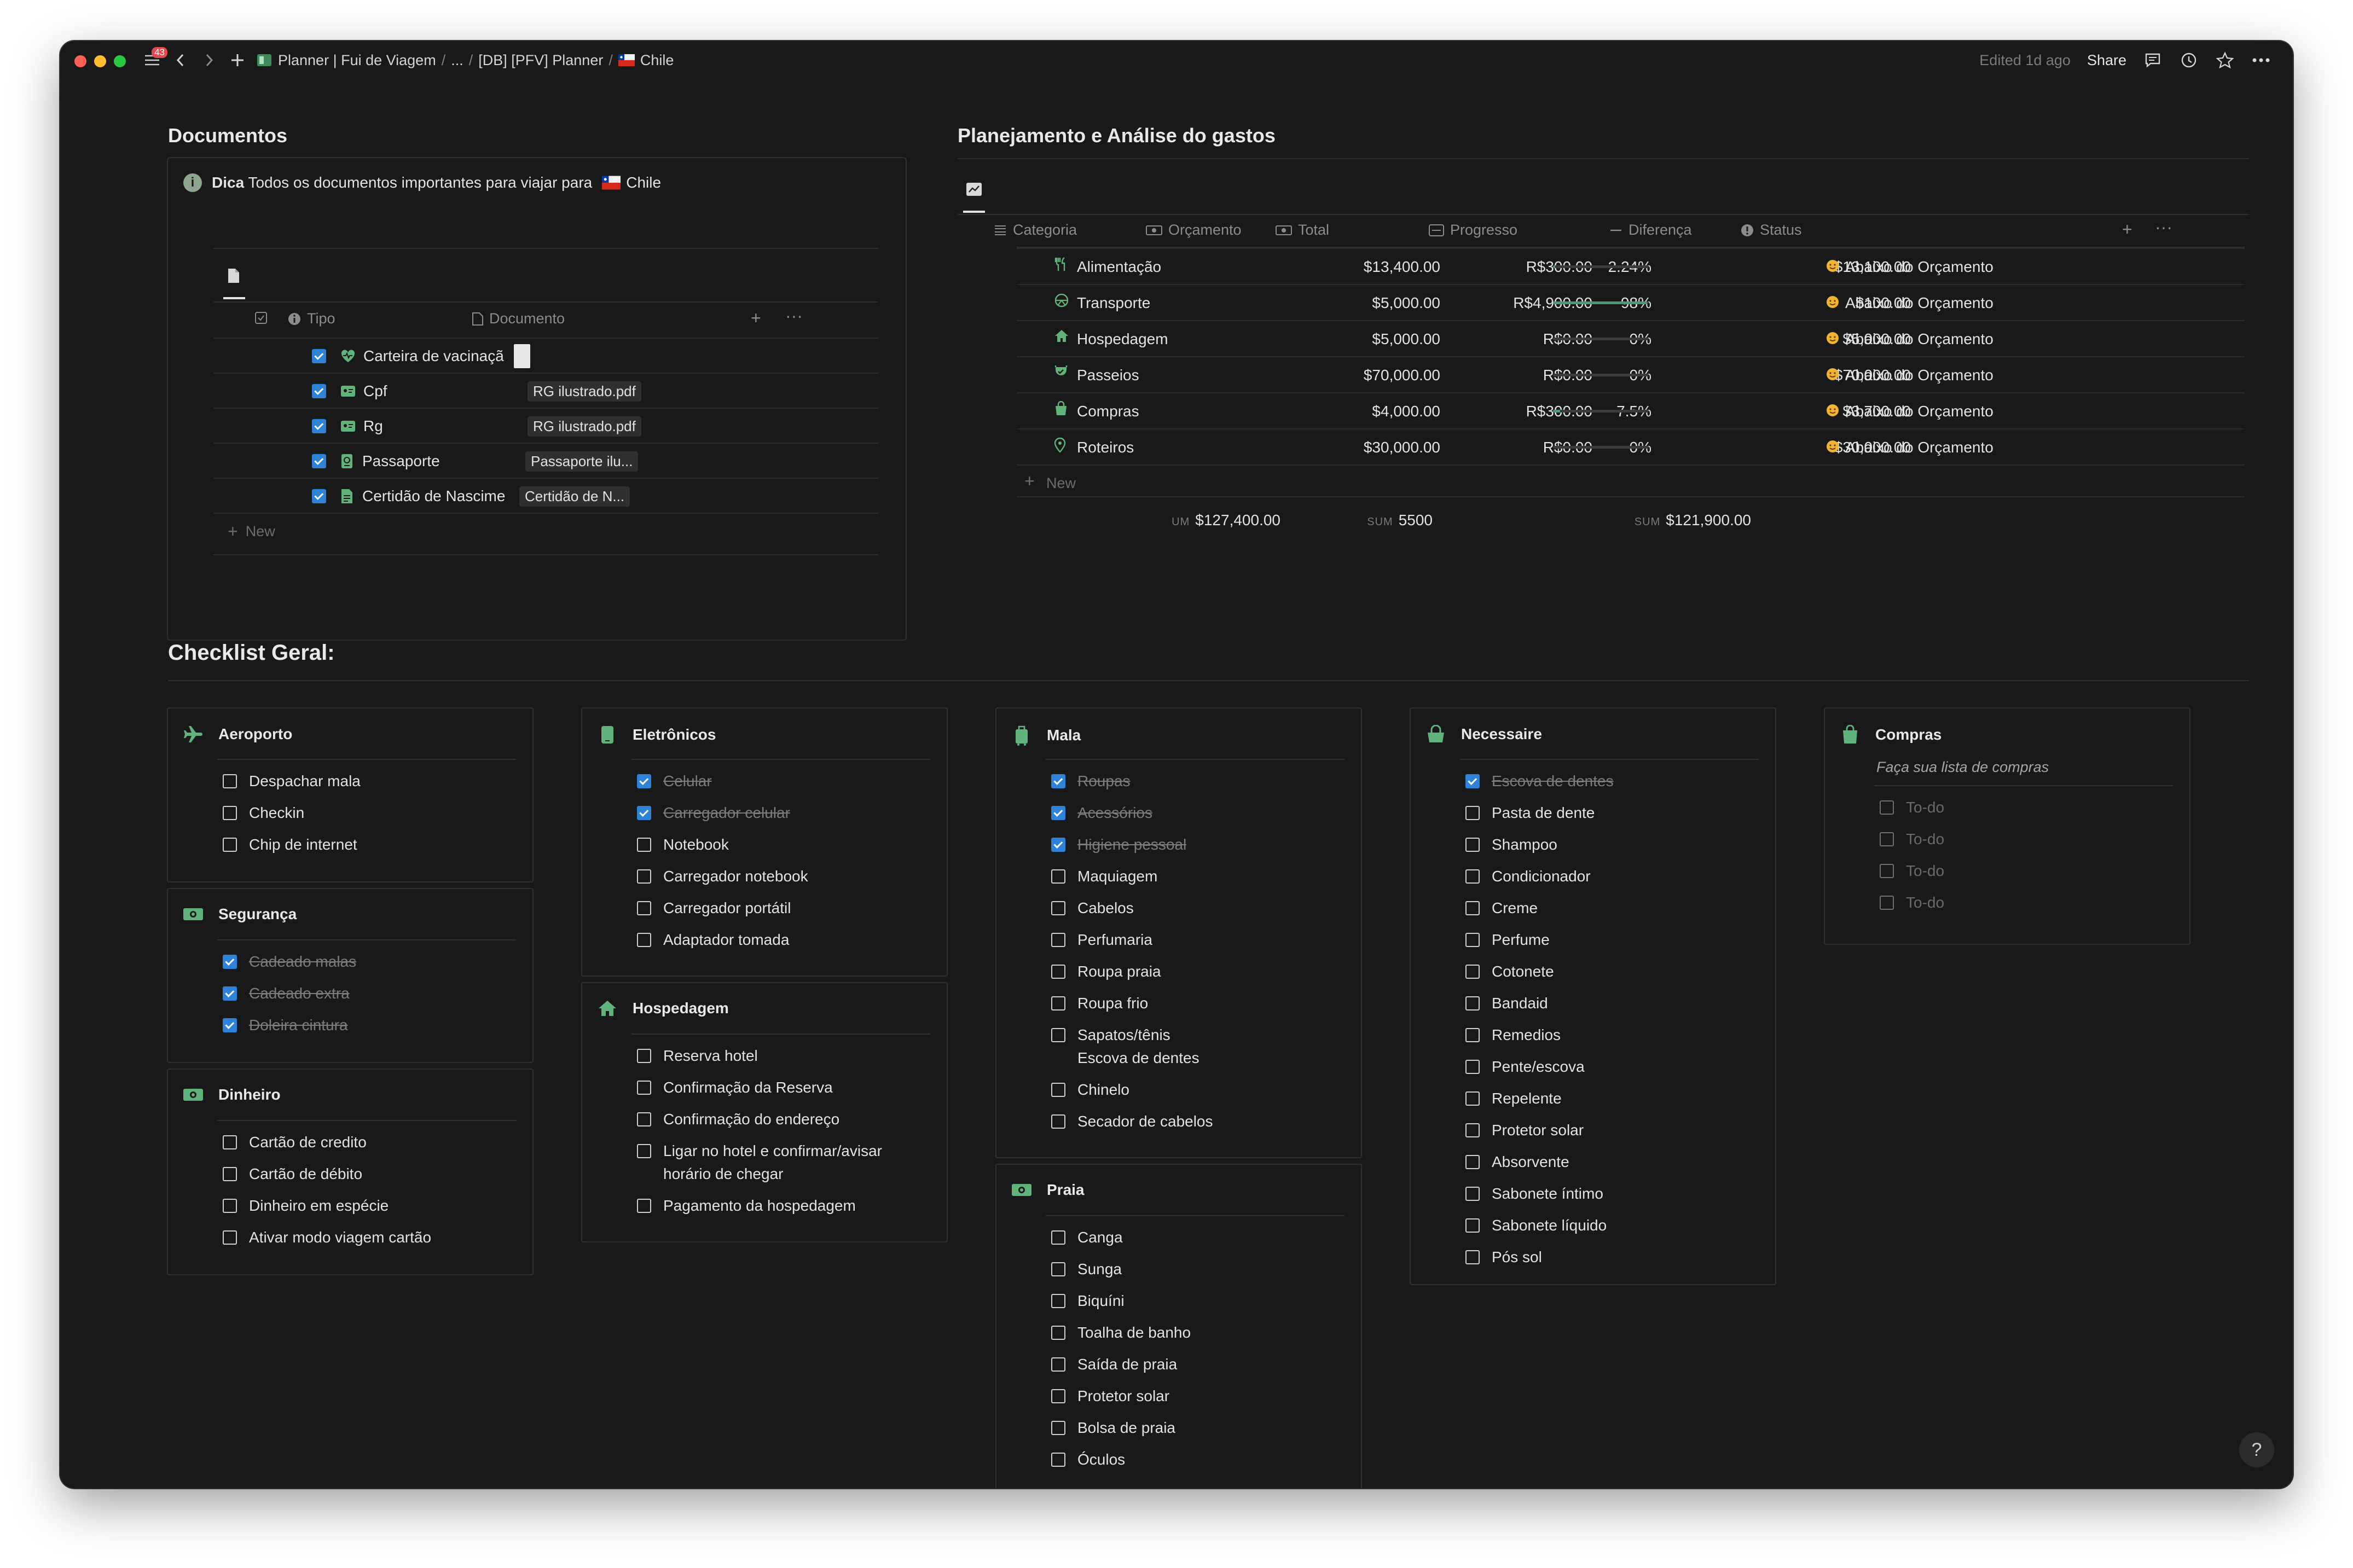 This screenshot has width=2353, height=1568. Describe the element at coordinates (714, 908) in the screenshot. I see `todo-item: Carregador portátil` at that location.